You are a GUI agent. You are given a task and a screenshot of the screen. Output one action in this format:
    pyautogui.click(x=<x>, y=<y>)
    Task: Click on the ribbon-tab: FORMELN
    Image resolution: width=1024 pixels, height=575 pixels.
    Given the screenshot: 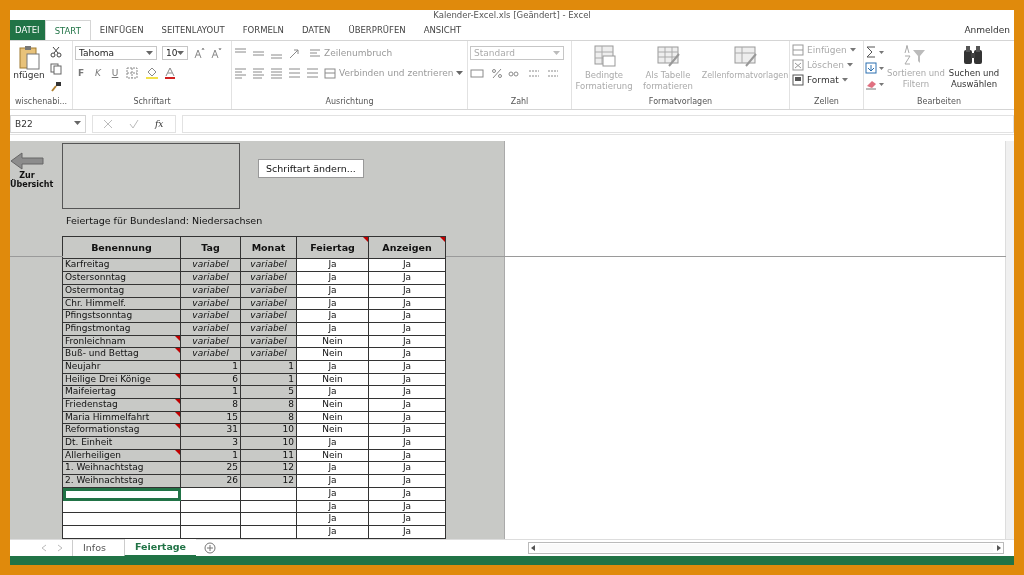 What is the action you would take?
    pyautogui.click(x=263, y=30)
    